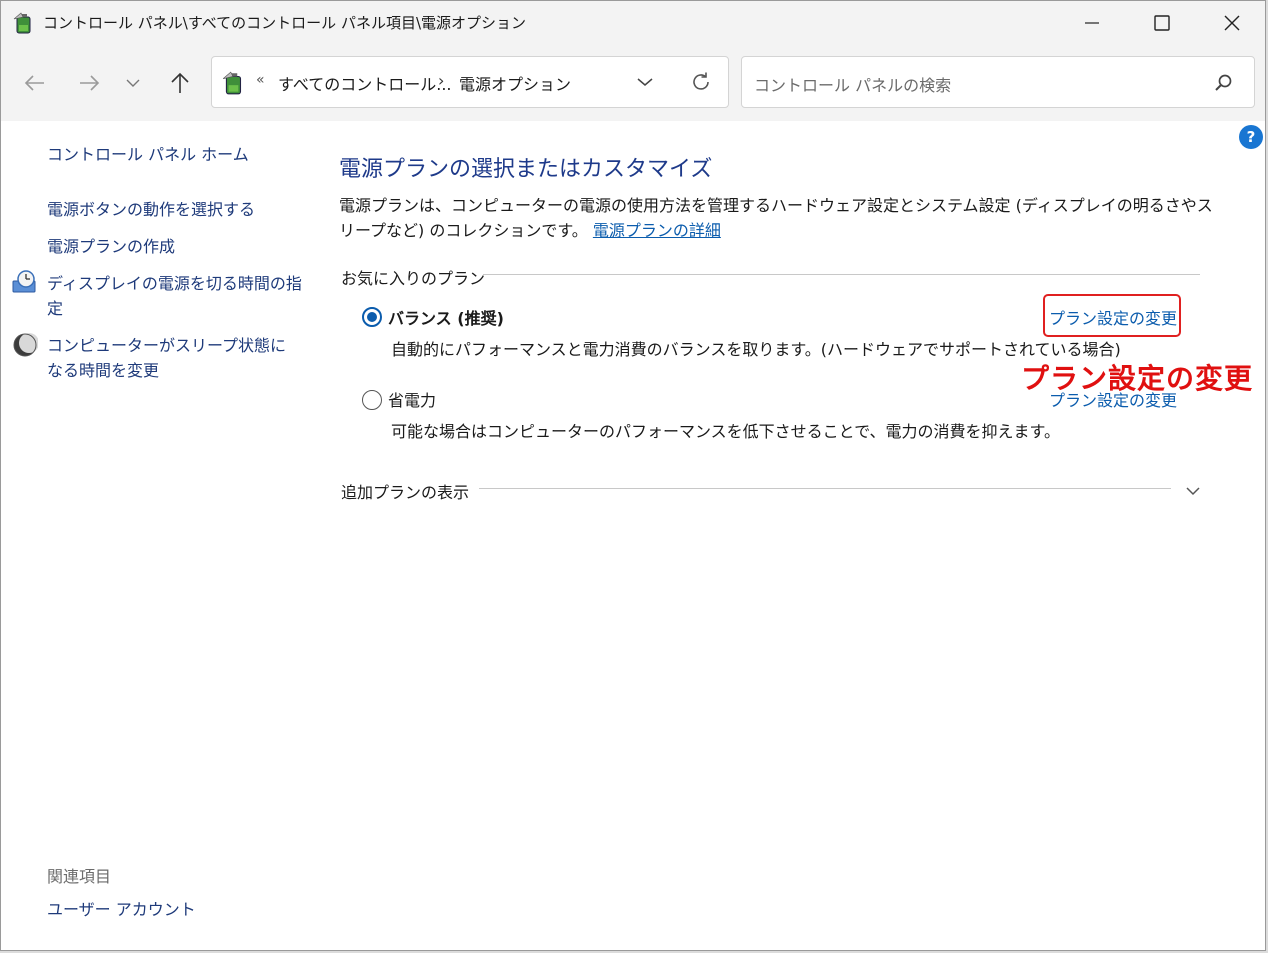 This screenshot has width=1268, height=953. I want to click on help-icon: ?, so click(1251, 137).